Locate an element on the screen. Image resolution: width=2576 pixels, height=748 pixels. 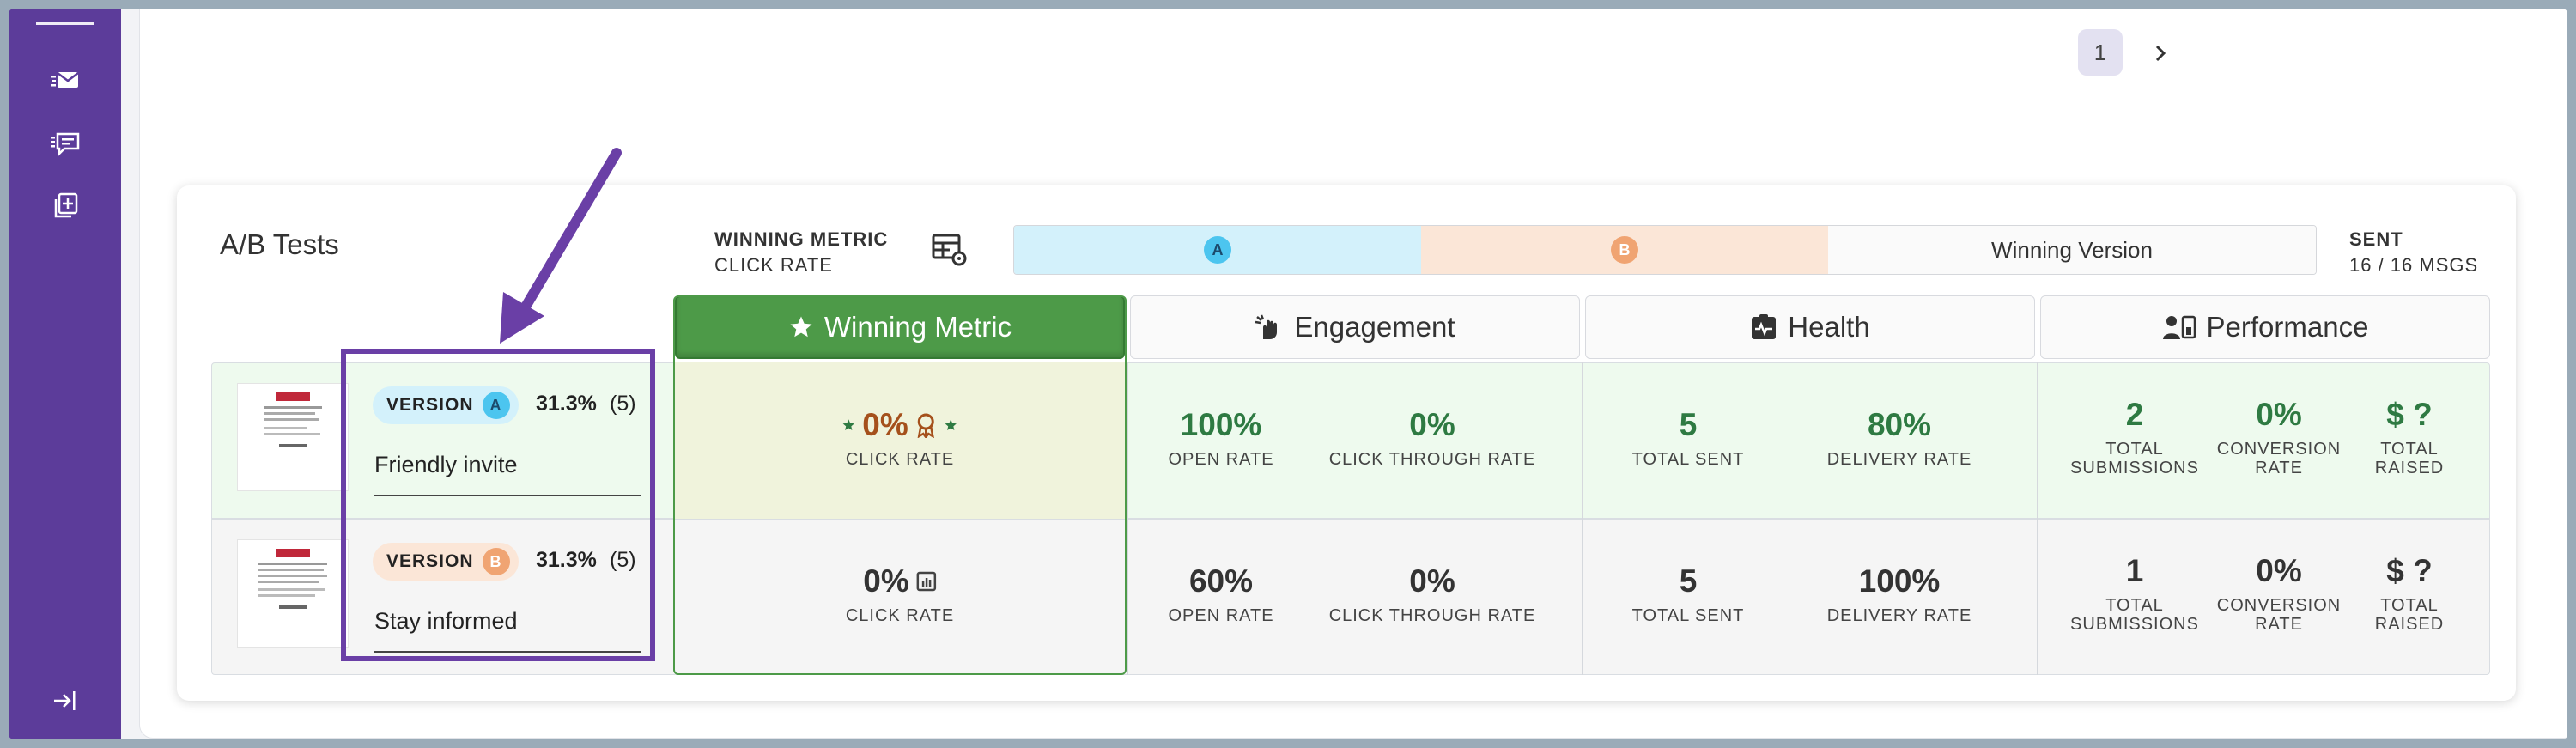
version-a-total-sent-value: 5 is located at coordinates (1689, 425).